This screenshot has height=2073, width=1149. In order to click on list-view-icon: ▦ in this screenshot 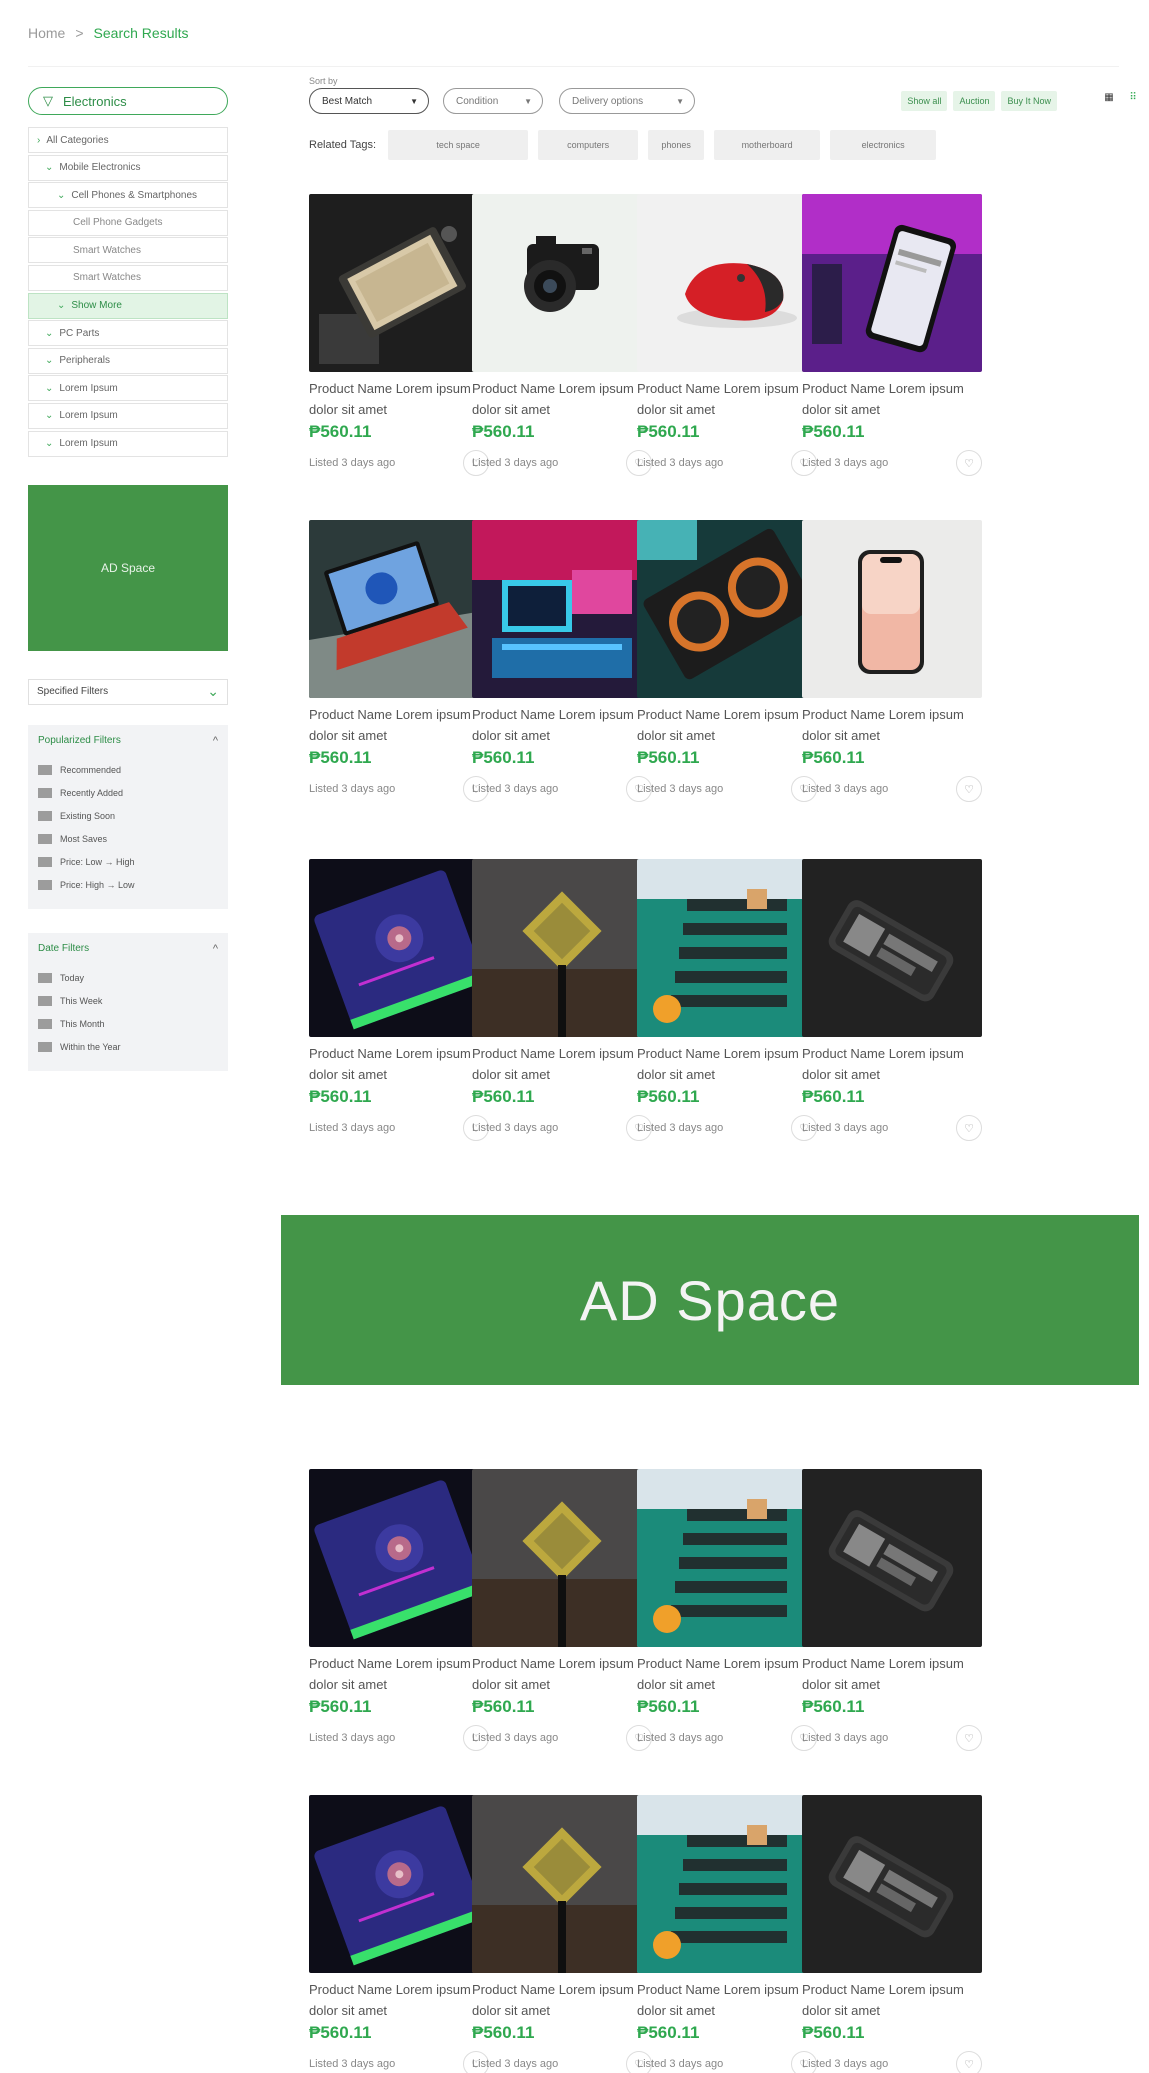, I will do `click(1109, 97)`.